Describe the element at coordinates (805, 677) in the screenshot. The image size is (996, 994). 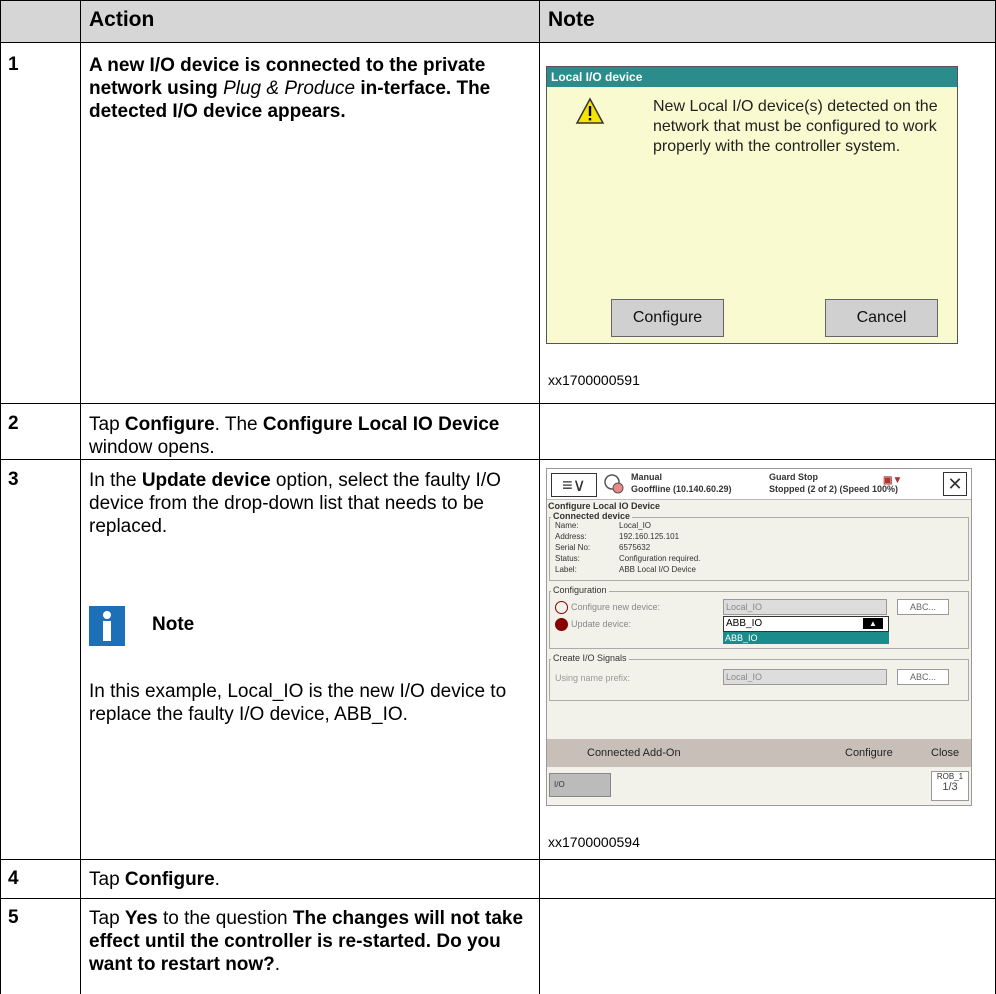
I see `prefix-field: Local_IO` at that location.